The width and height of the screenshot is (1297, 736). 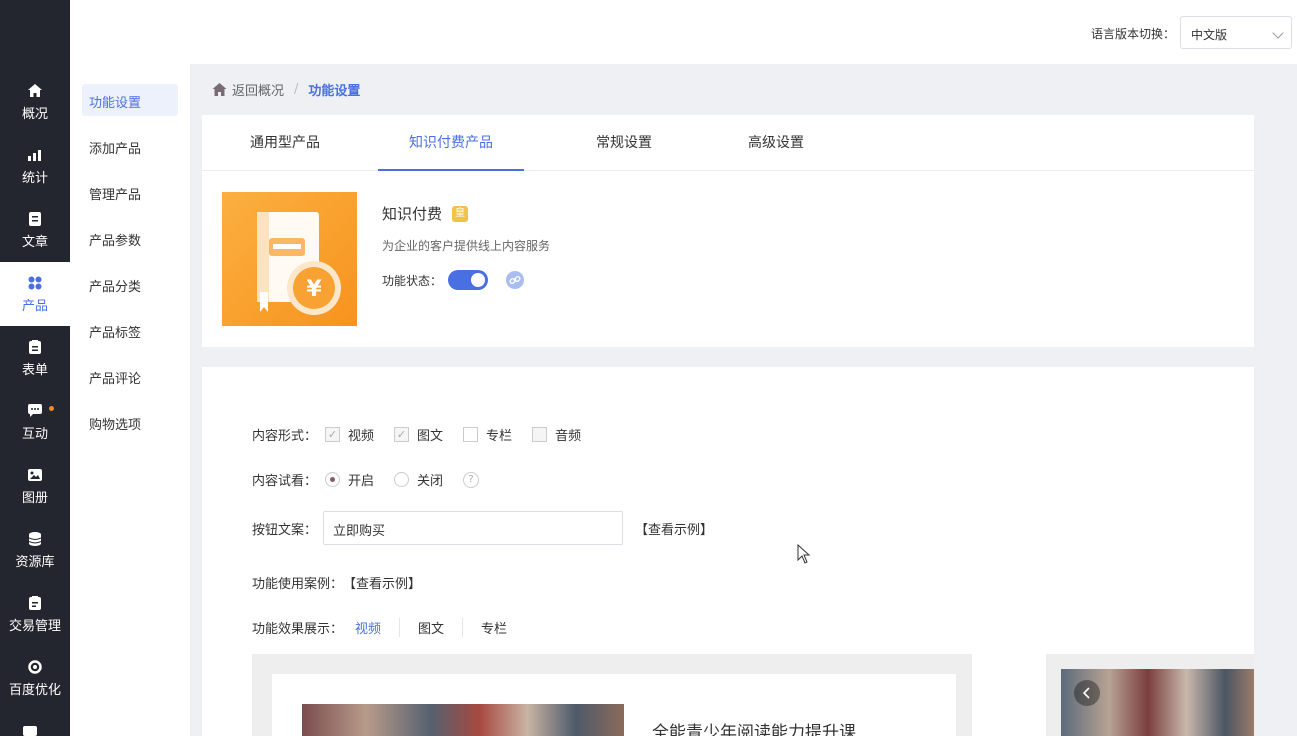 I want to click on effect-tab-column: 专栏, so click(x=494, y=627).